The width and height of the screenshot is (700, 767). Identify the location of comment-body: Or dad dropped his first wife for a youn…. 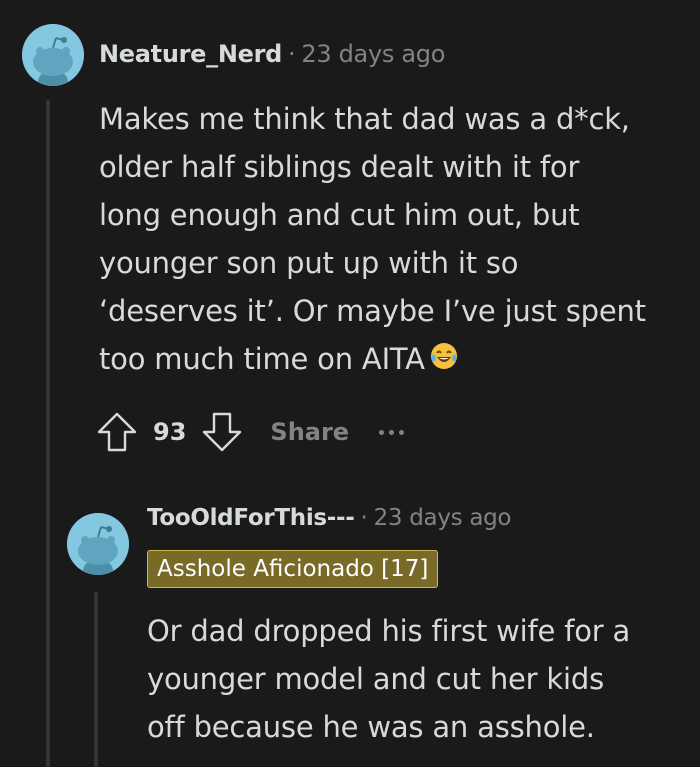
(388, 679).